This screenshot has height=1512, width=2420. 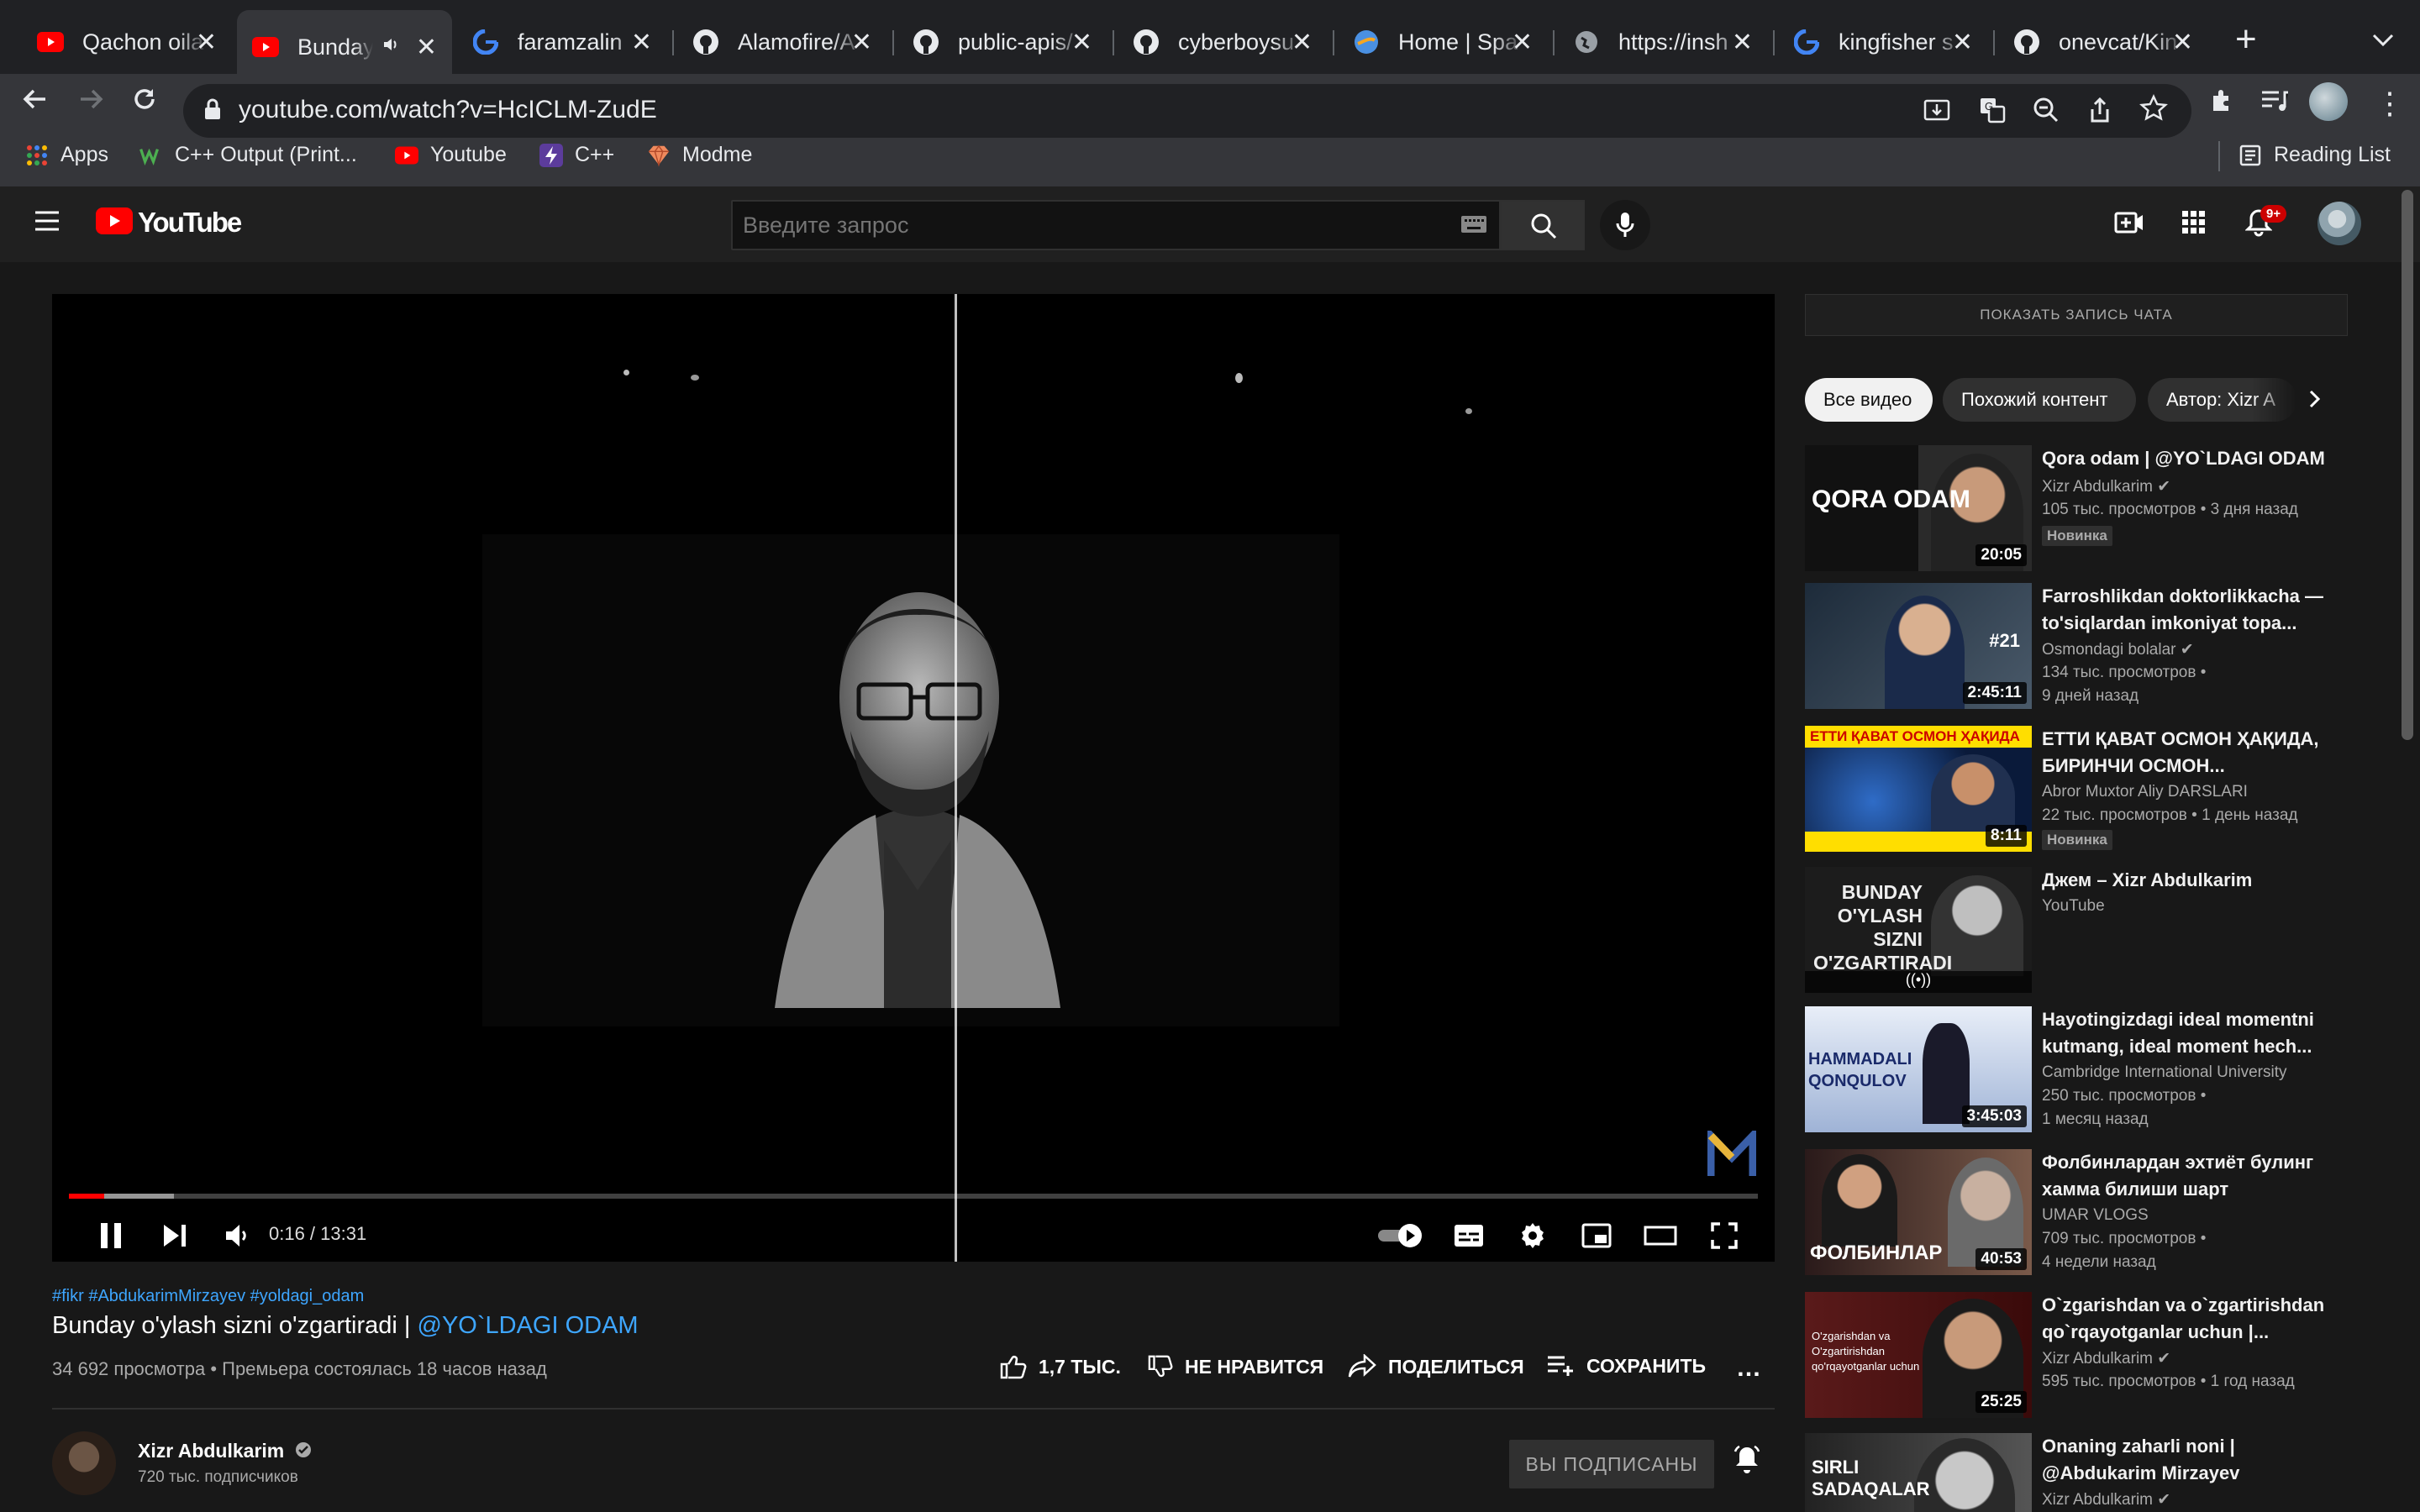 What do you see at coordinates (2314, 401) in the screenshot?
I see `chevron-right-icon` at bounding box center [2314, 401].